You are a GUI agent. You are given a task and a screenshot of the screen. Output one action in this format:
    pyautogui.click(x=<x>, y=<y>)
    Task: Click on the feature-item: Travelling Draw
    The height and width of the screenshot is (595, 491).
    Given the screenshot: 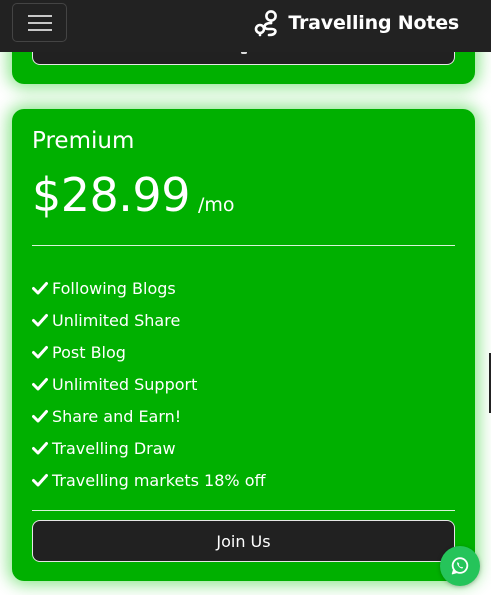 What is the action you would take?
    pyautogui.click(x=149, y=448)
    